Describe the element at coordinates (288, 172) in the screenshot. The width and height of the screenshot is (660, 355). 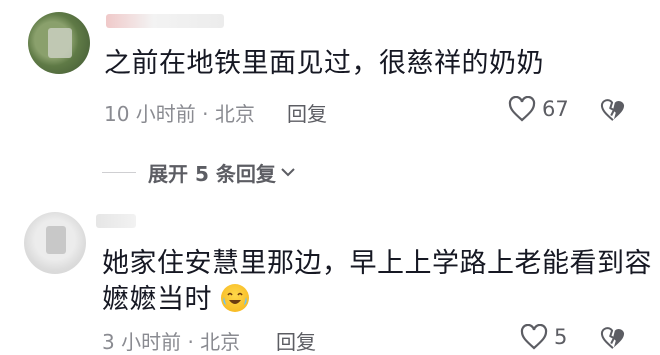
I see `chevron-down-icon` at that location.